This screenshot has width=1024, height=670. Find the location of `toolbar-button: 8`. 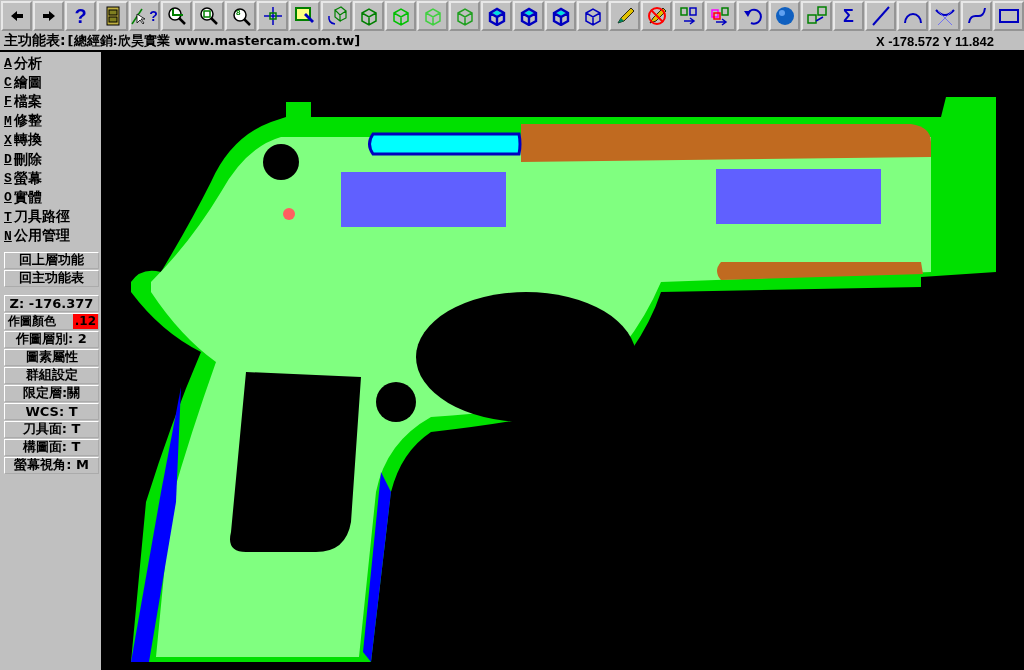

toolbar-button: 8 is located at coordinates (240, 16).